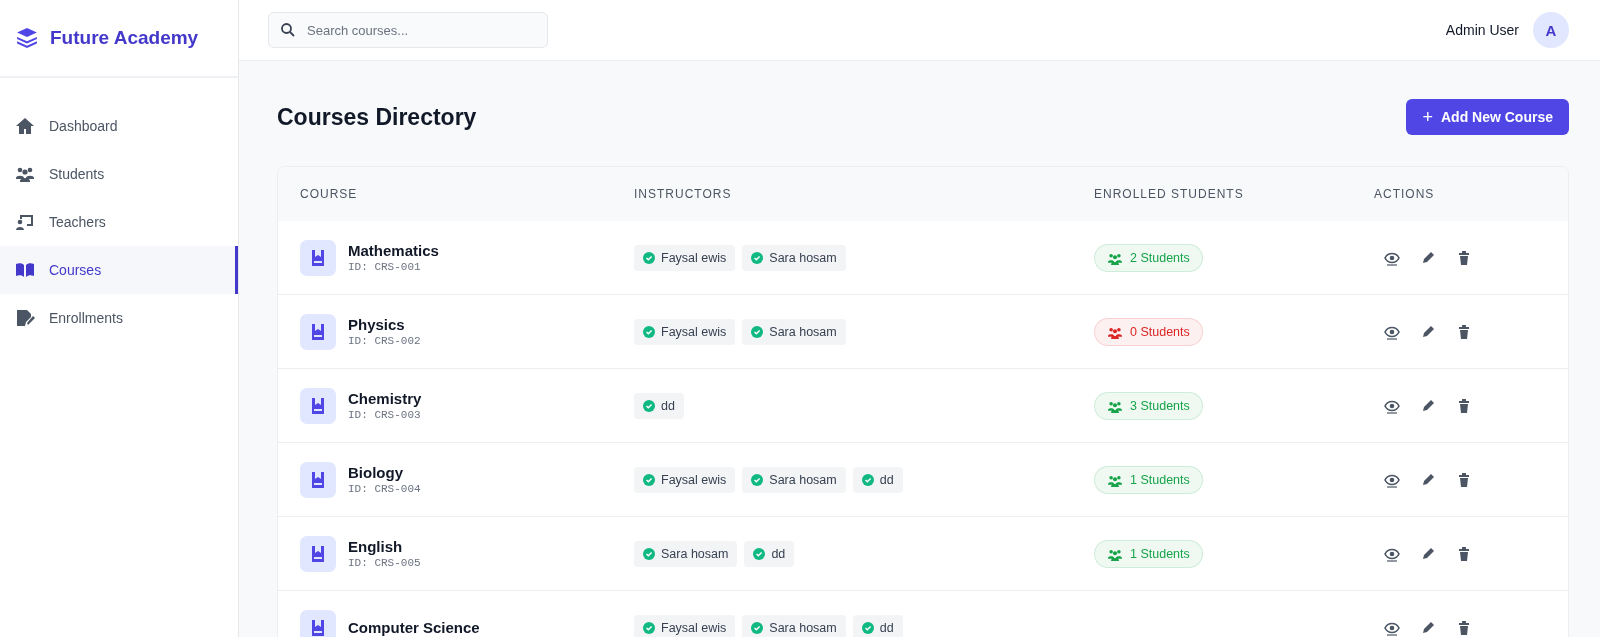 This screenshot has height=637, width=1600. What do you see at coordinates (27, 38) in the screenshot?
I see `logo-icon` at bounding box center [27, 38].